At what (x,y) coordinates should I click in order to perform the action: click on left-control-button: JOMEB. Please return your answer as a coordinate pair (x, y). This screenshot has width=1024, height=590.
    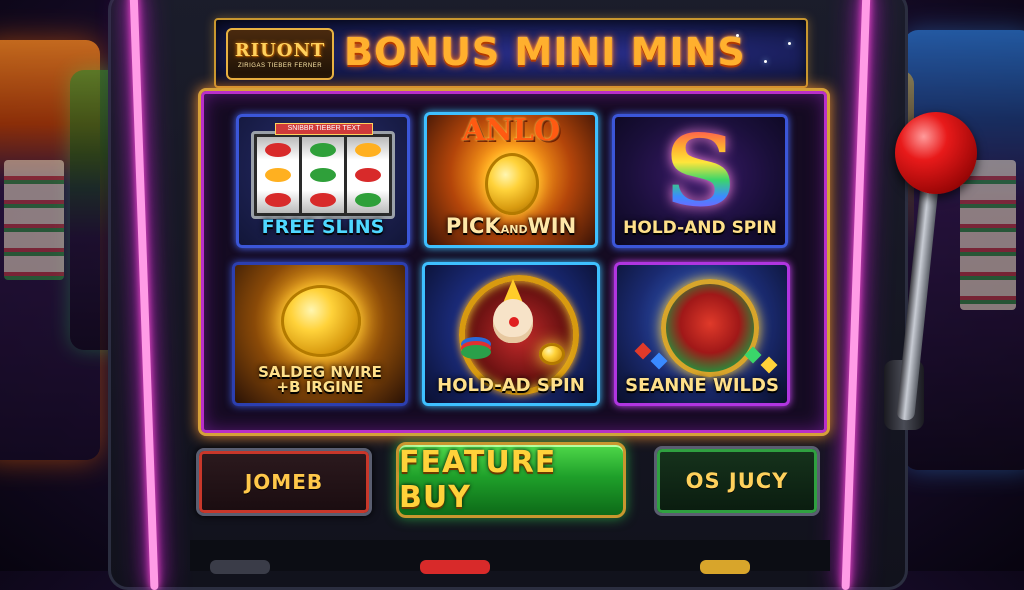
    Looking at the image, I should click on (284, 482).